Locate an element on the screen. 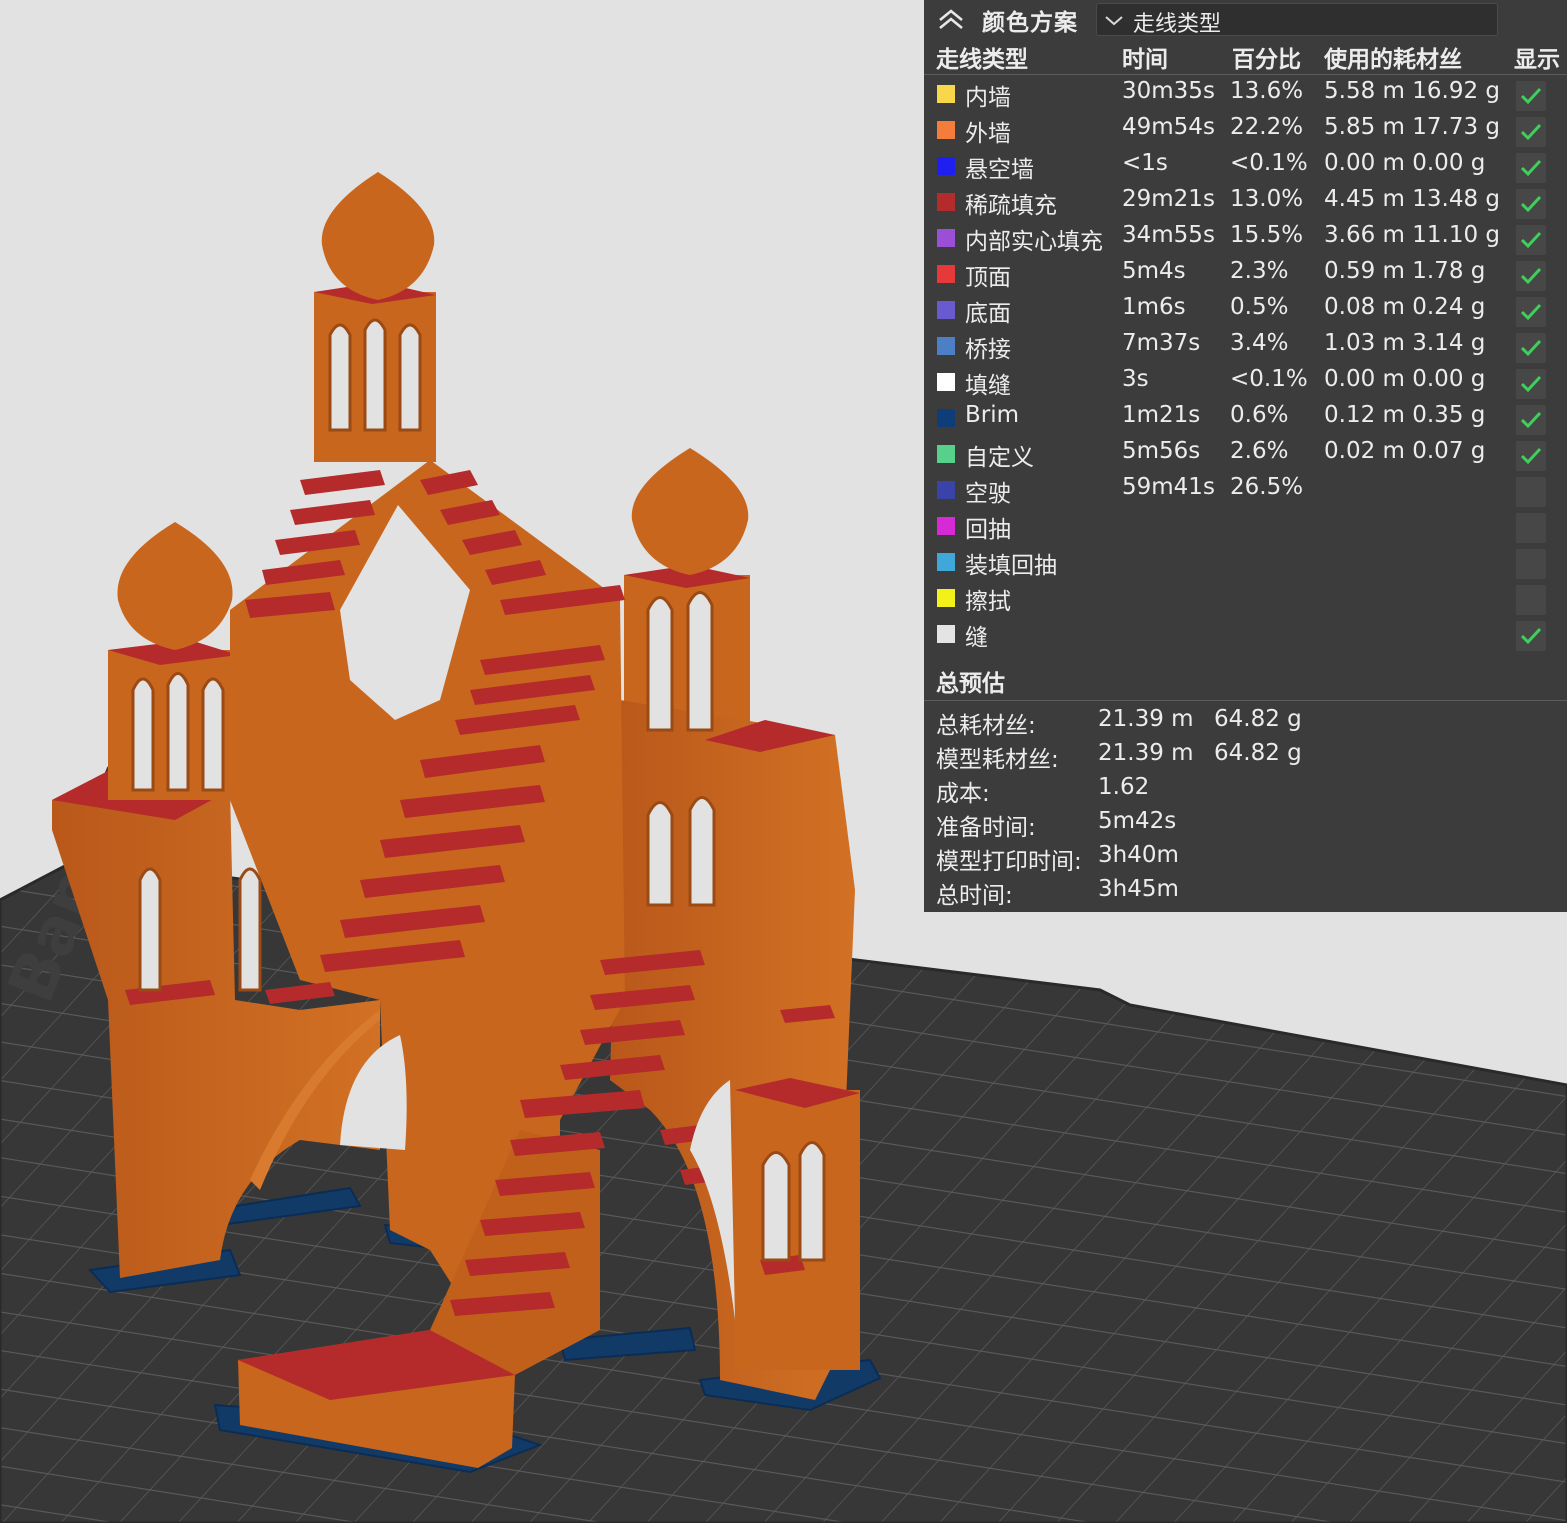 This screenshot has width=1567, height=1523. feature-name: 装填回抽 is located at coordinates (1011, 566).